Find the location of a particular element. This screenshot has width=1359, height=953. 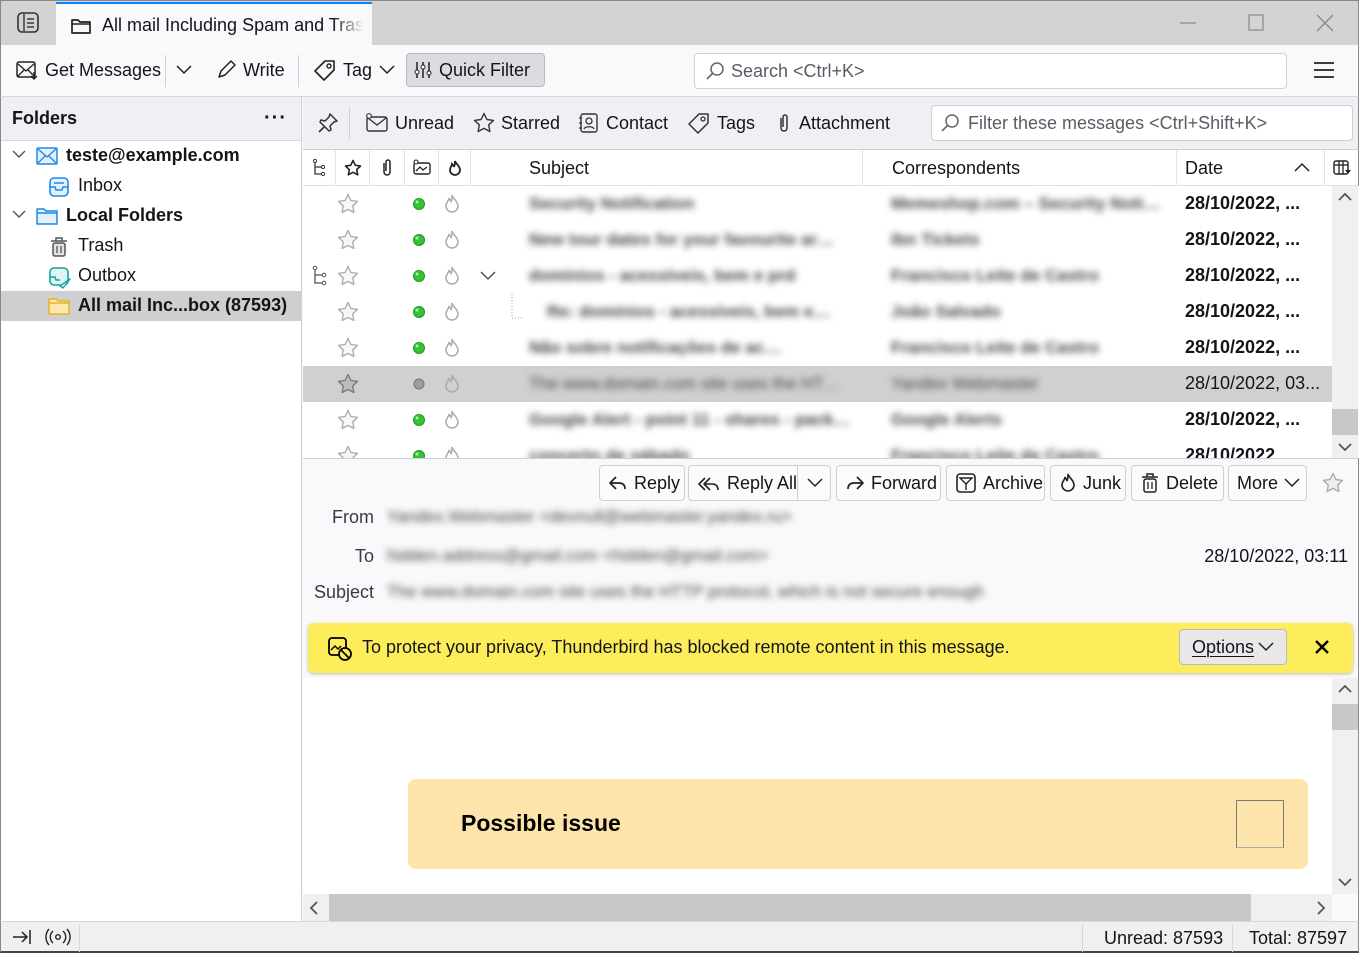

close-icon is located at coordinates (1325, 23).